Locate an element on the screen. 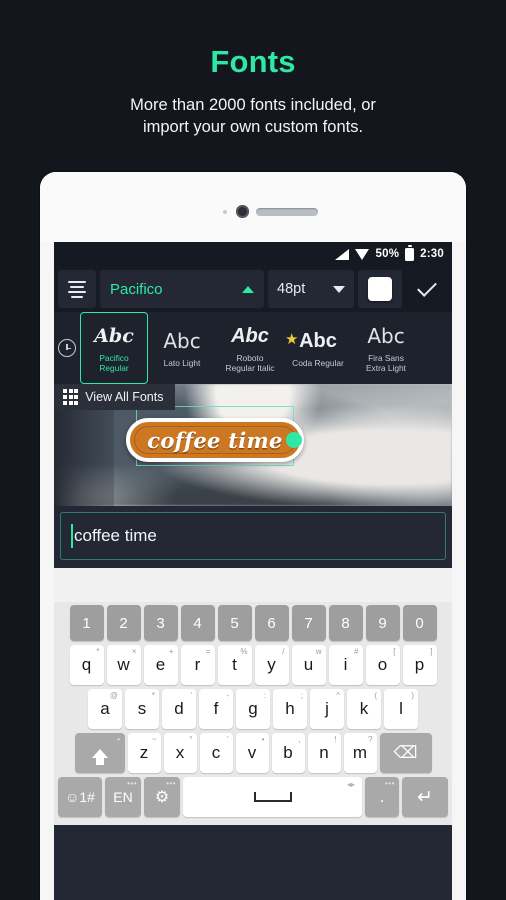 The height and width of the screenshot is (900, 506). key-j: ^ j is located at coordinates (327, 709).